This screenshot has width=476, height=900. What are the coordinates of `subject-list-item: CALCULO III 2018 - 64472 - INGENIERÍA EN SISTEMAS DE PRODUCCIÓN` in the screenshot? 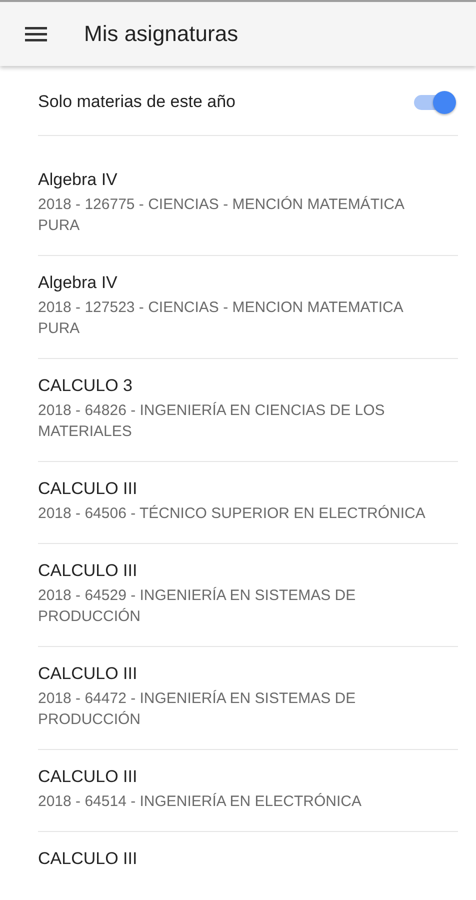 It's located at (248, 698).